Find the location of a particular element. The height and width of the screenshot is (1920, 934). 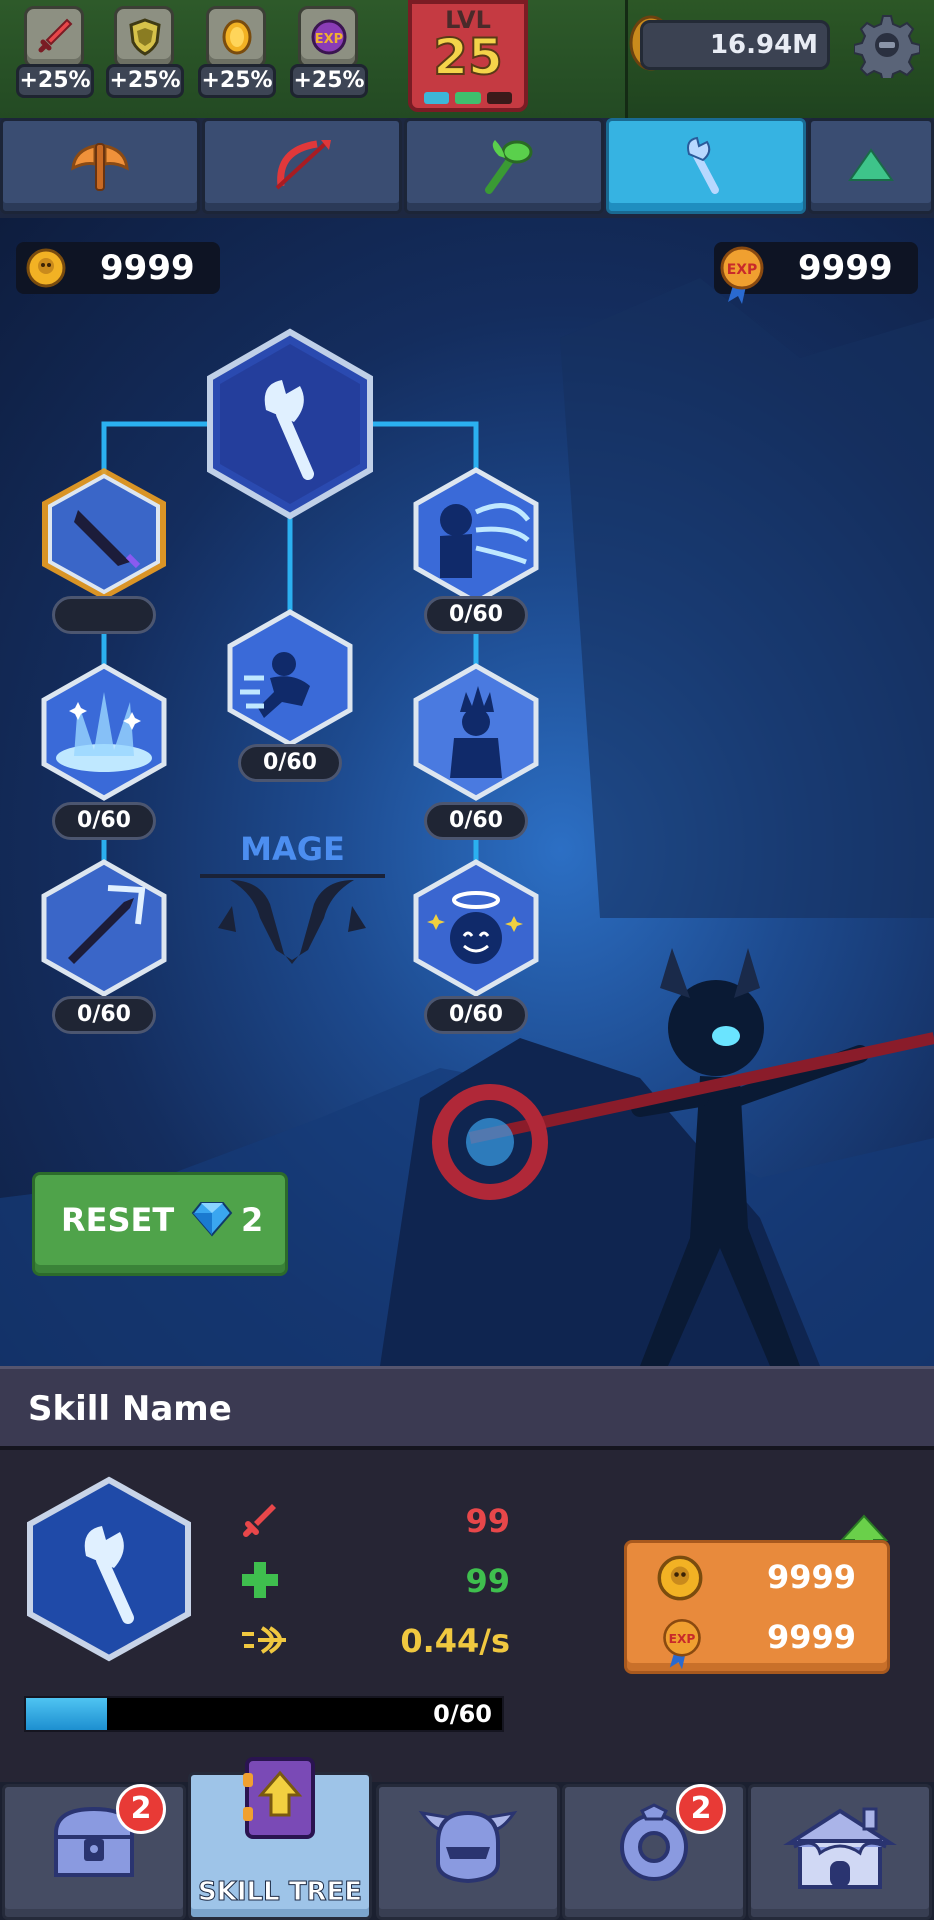

skill-node-ground-burst: 0/60 is located at coordinates (104, 752).